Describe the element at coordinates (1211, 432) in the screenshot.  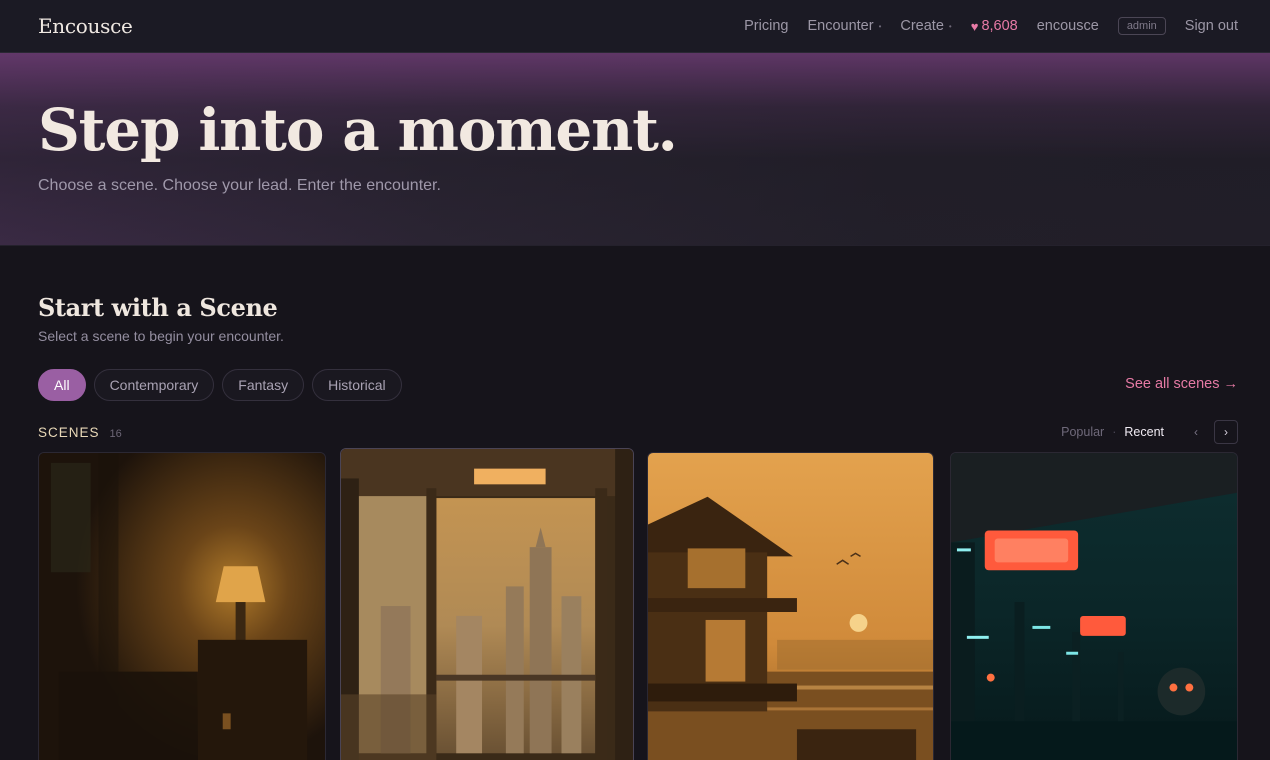
I see `carousel-pager: ‹ ›` at that location.